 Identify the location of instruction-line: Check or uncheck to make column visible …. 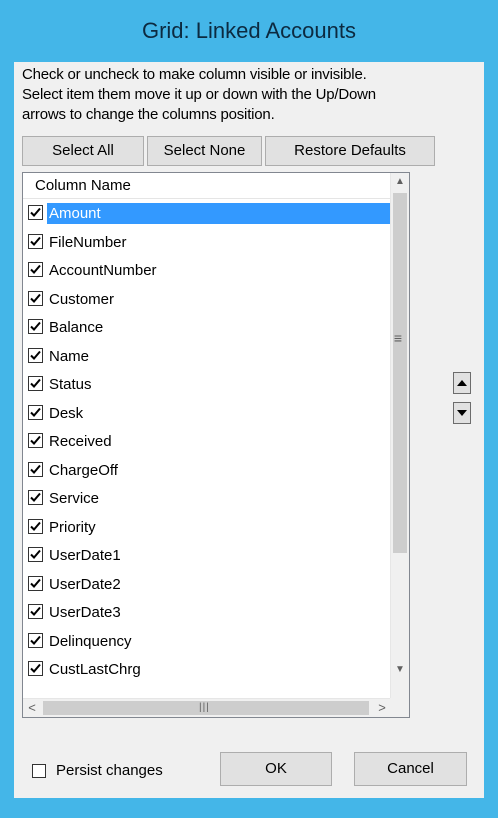
(194, 74).